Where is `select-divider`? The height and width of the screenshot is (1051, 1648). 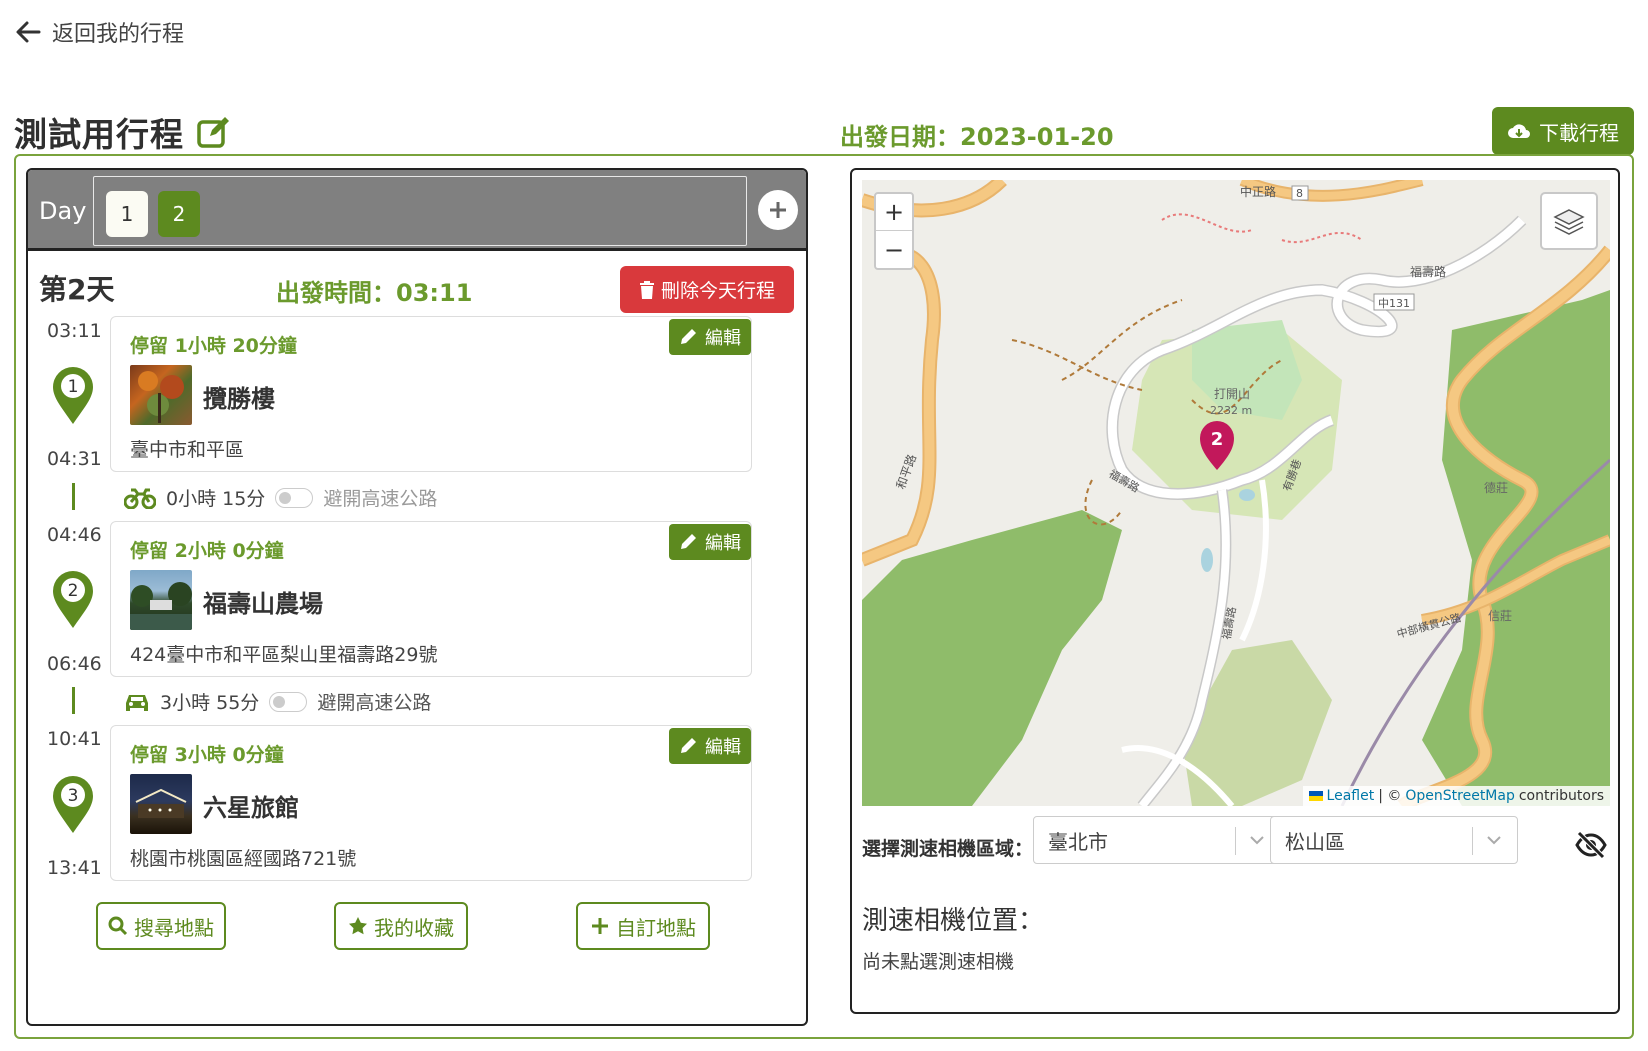 select-divider is located at coordinates (1235, 841).